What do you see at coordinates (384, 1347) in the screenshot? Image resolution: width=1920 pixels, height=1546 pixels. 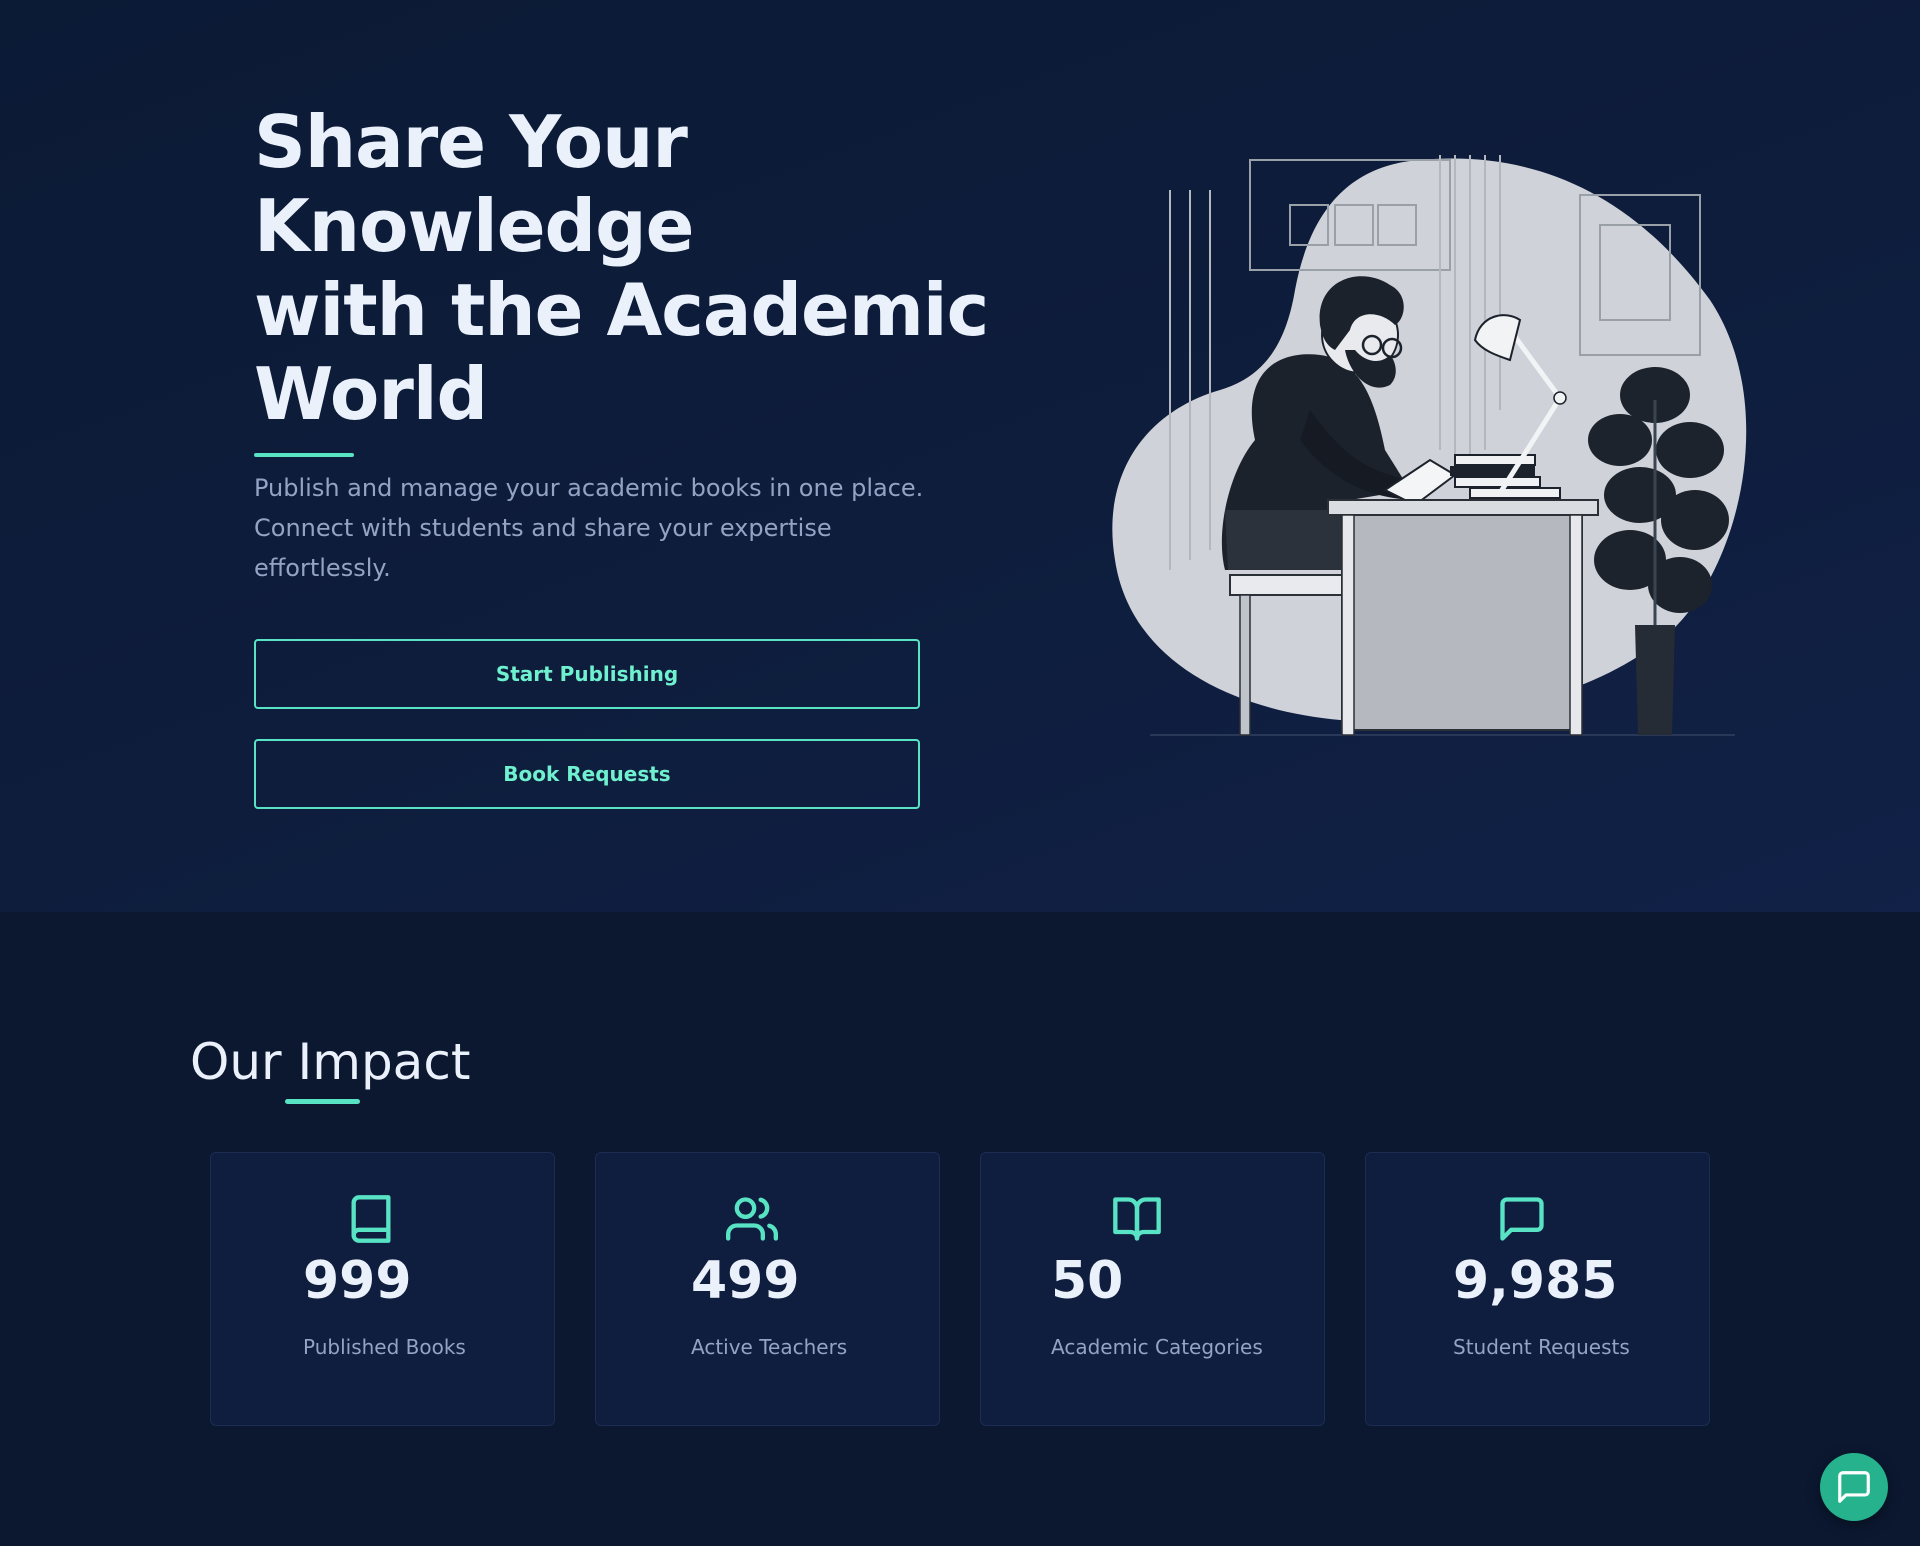 I see `stat-label: Published Books` at bounding box center [384, 1347].